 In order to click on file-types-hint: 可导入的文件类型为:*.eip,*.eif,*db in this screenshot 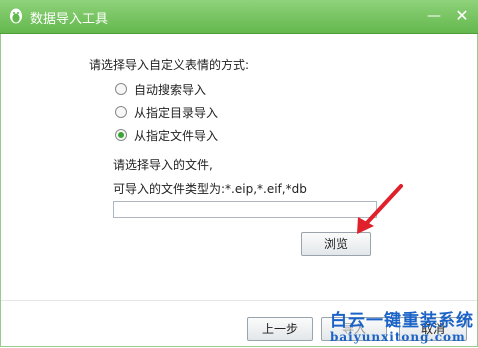, I will do `click(210, 189)`.